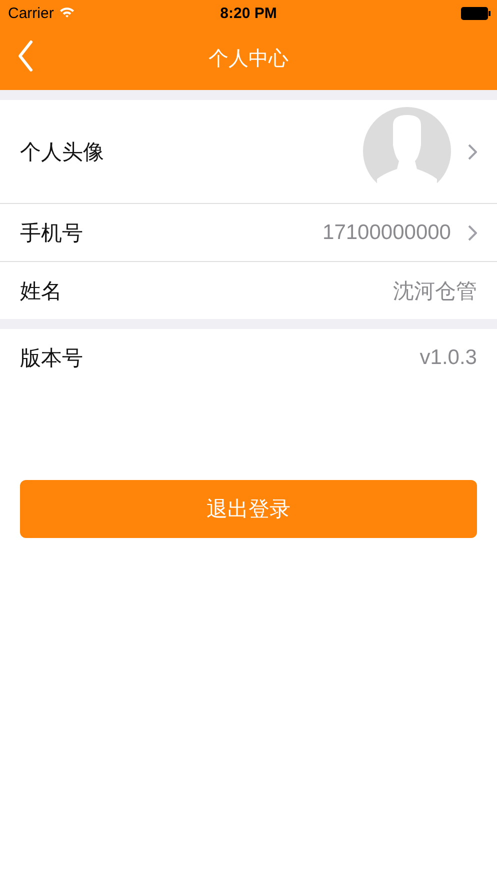 This screenshot has height=883, width=497. Describe the element at coordinates (51, 358) in the screenshot. I see `row-label: 版本号` at that location.